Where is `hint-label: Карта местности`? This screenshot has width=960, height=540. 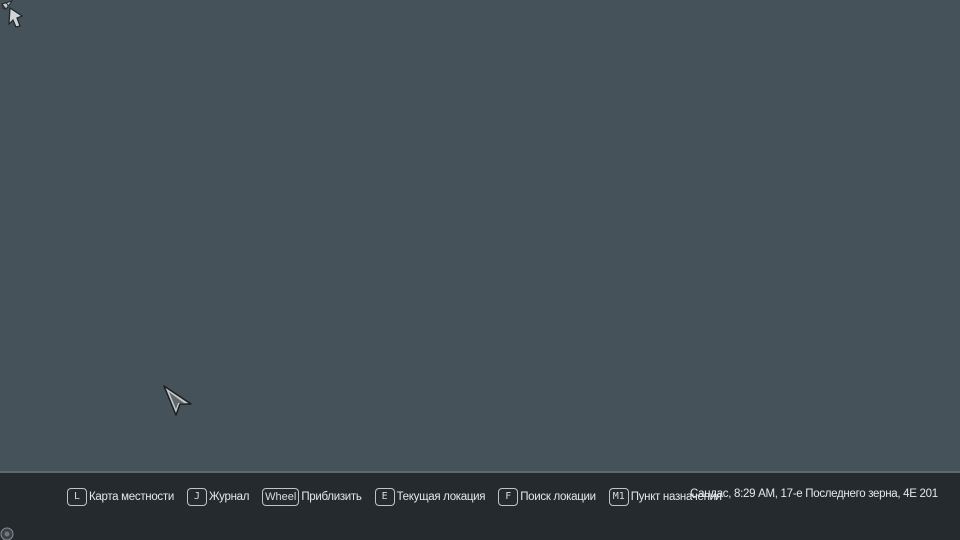 hint-label: Карта местности is located at coordinates (131, 497).